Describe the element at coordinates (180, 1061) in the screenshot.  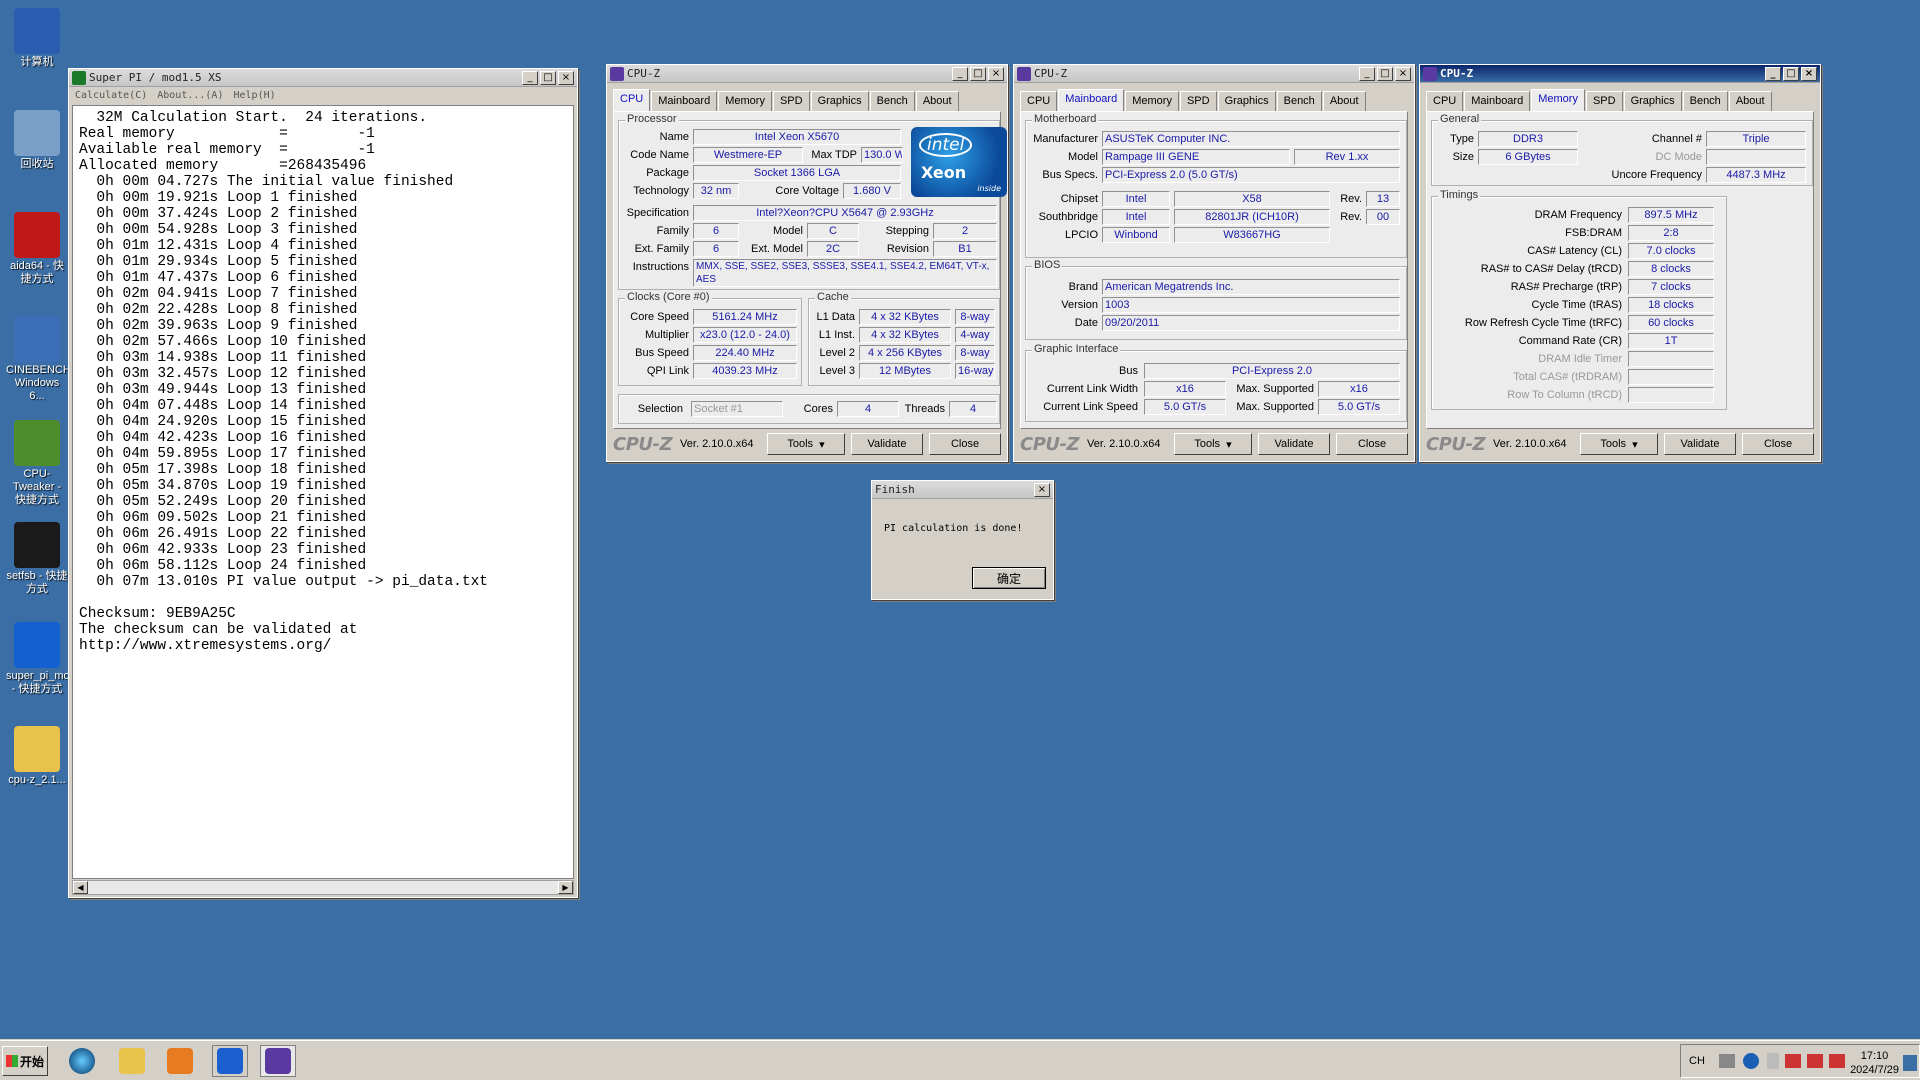
I see `media-player-taskbar-button` at that location.